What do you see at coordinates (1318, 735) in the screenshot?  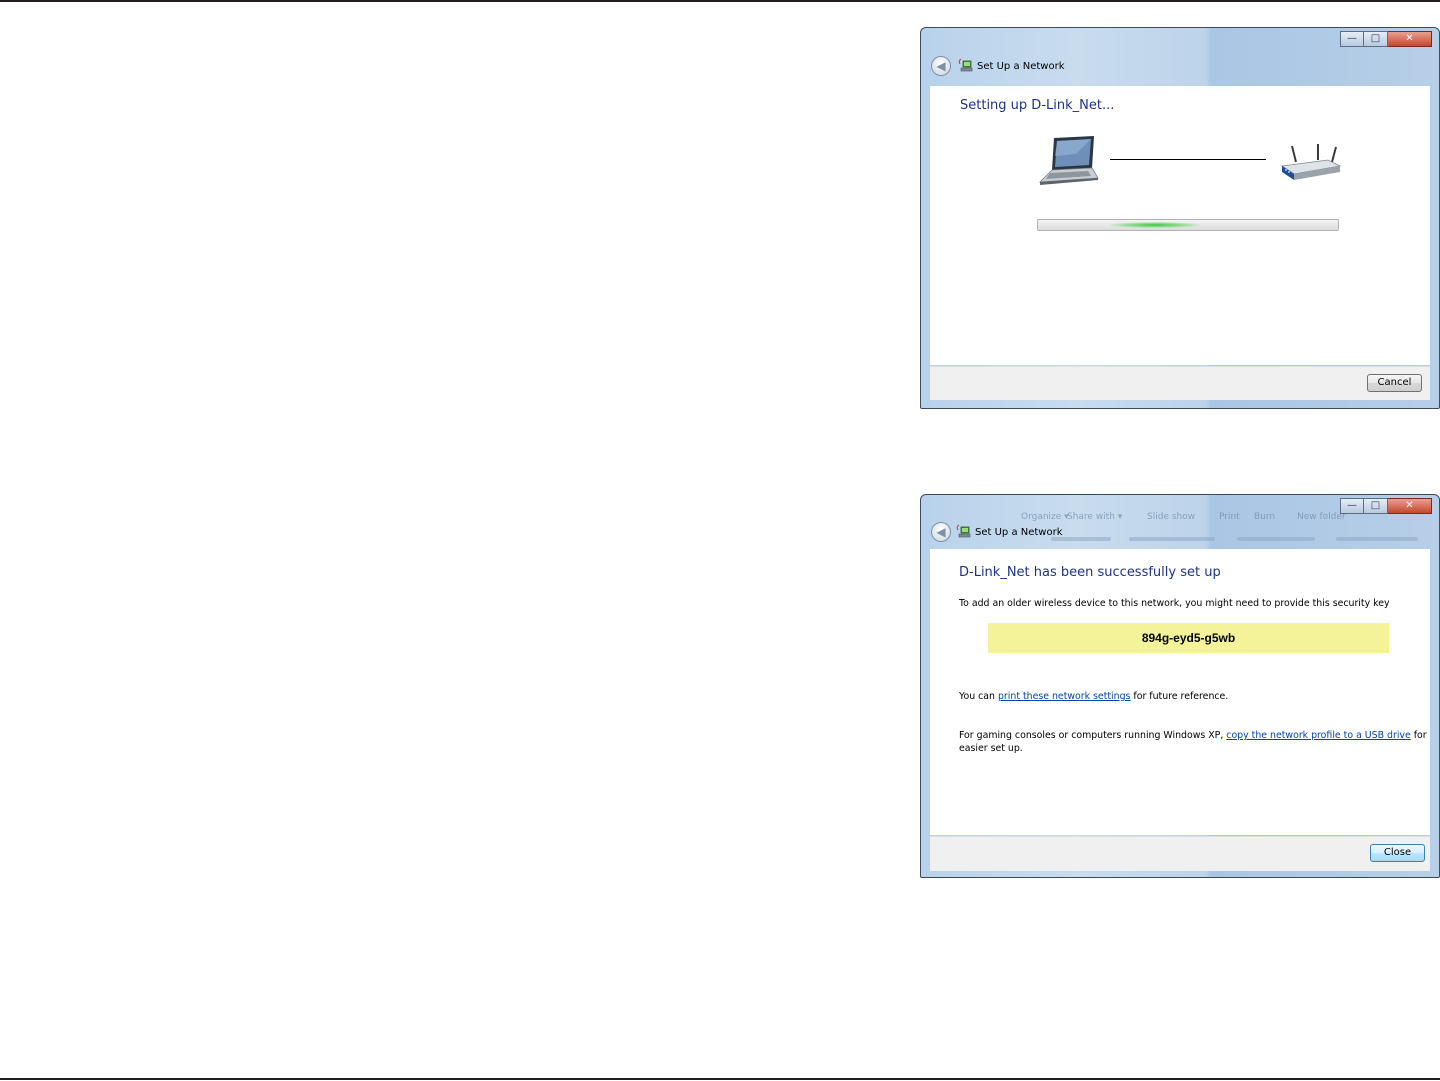 I see `copy-profile-usb-link: copy the network profile to a USB drive` at bounding box center [1318, 735].